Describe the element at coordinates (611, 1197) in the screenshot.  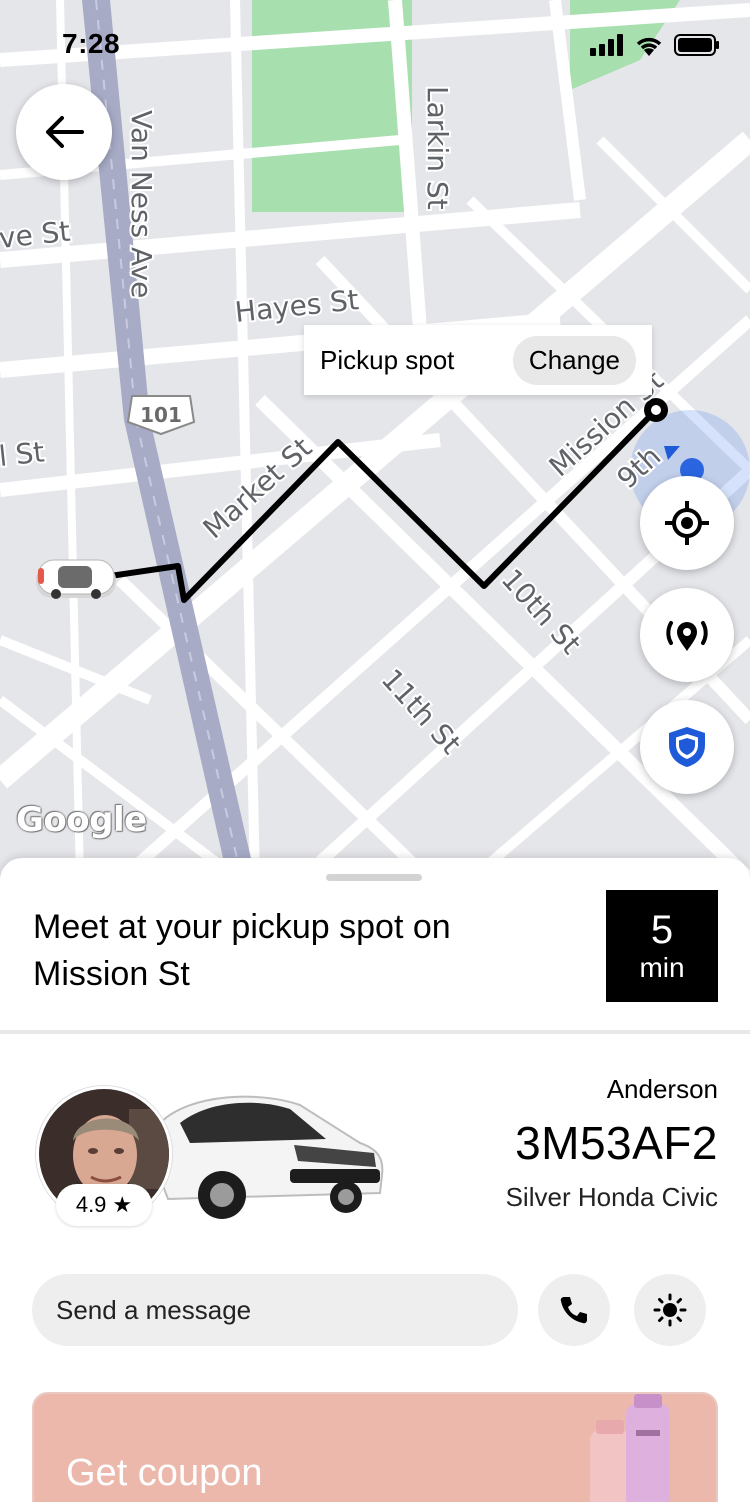
I see `vehicle-description: Silver Honda Civic` at that location.